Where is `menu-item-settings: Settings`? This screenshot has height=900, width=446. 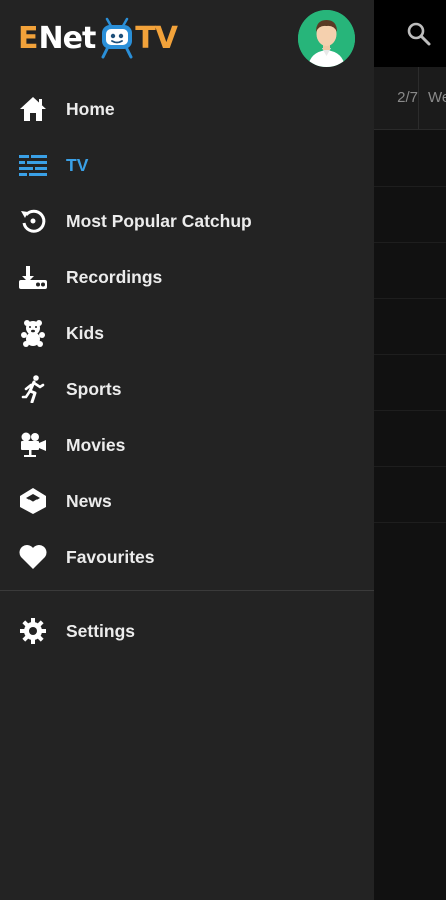
menu-item-settings: Settings is located at coordinates (187, 631).